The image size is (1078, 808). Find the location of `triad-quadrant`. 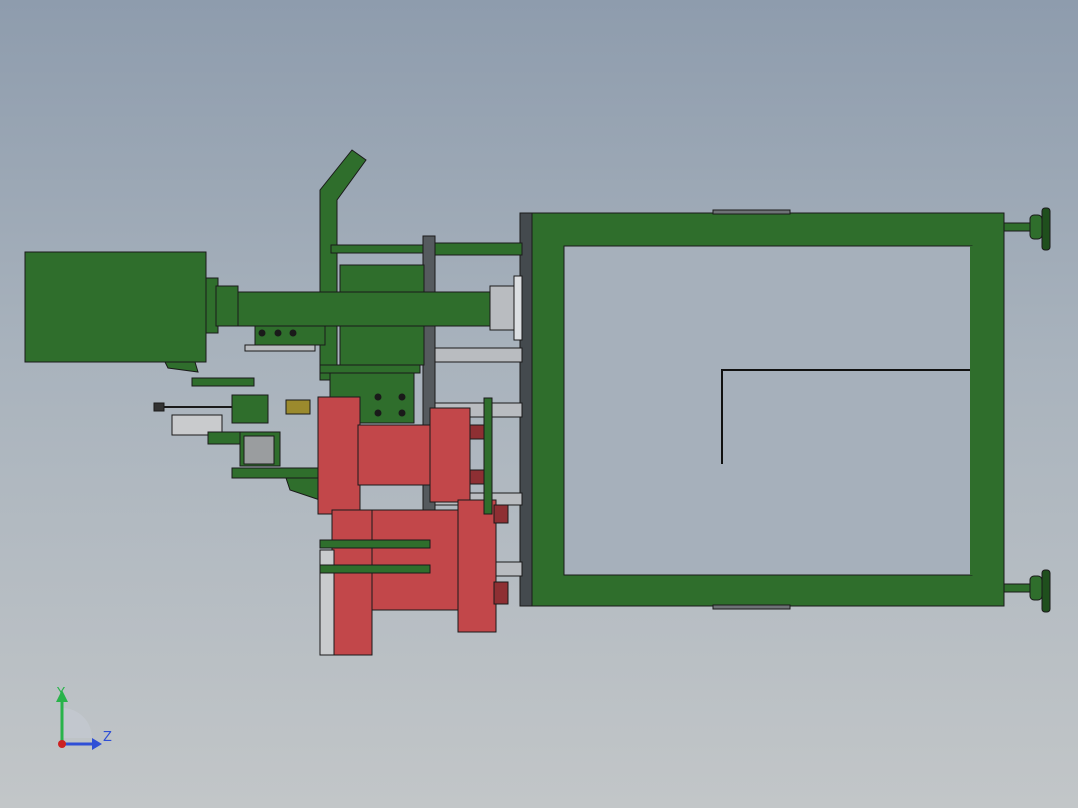

triad-quadrant is located at coordinates (77, 723).